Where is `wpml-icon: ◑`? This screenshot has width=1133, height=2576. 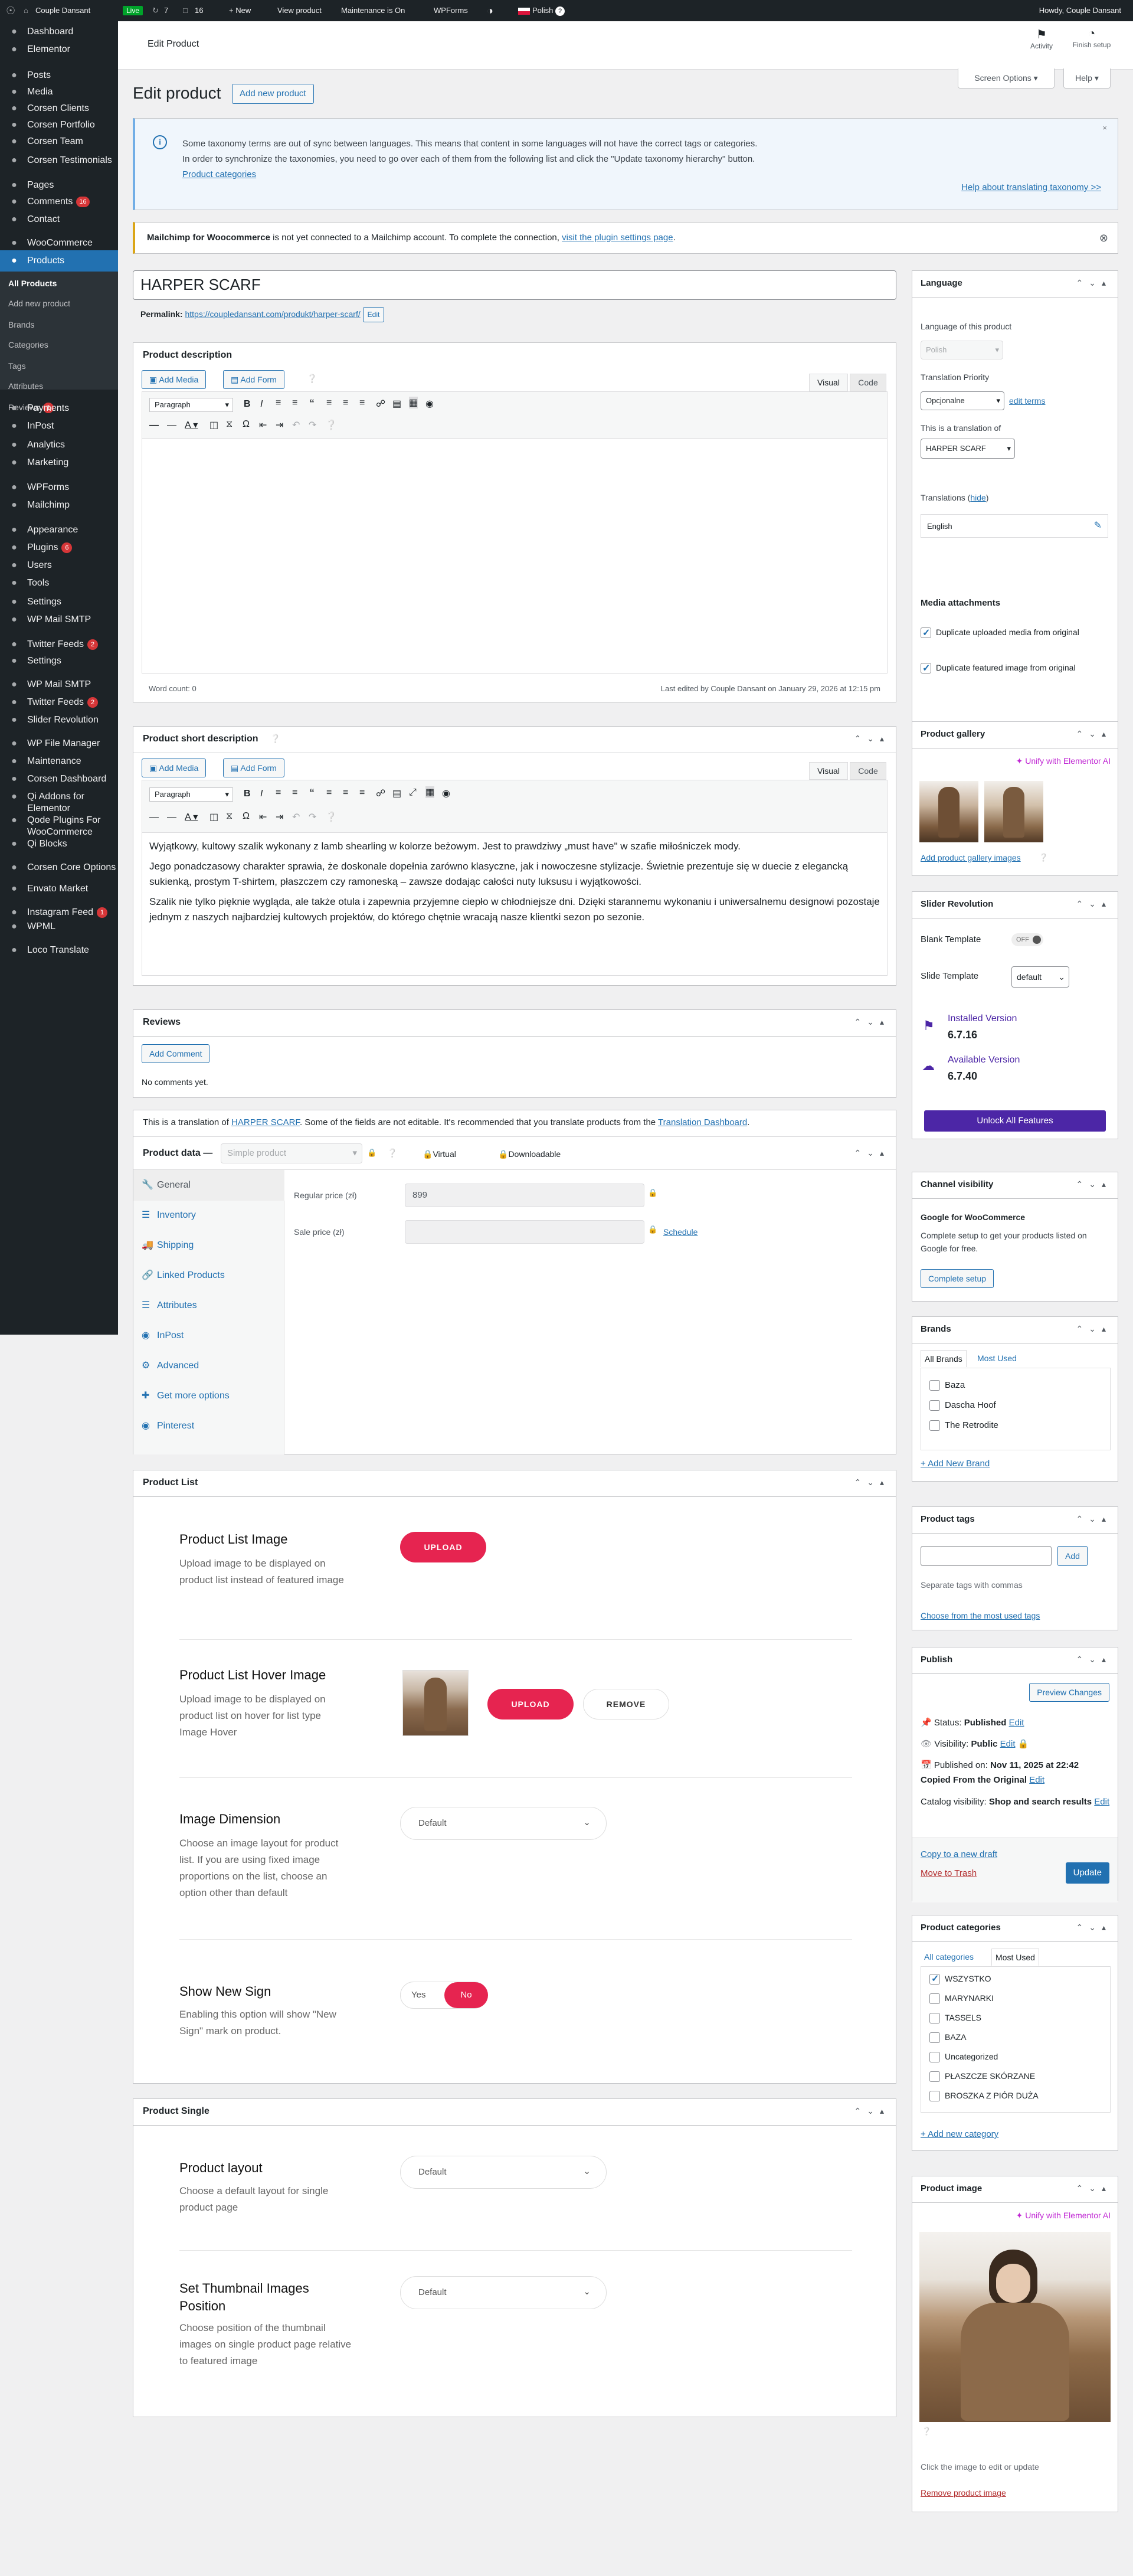
wpml-icon: ◑ is located at coordinates (490, 10).